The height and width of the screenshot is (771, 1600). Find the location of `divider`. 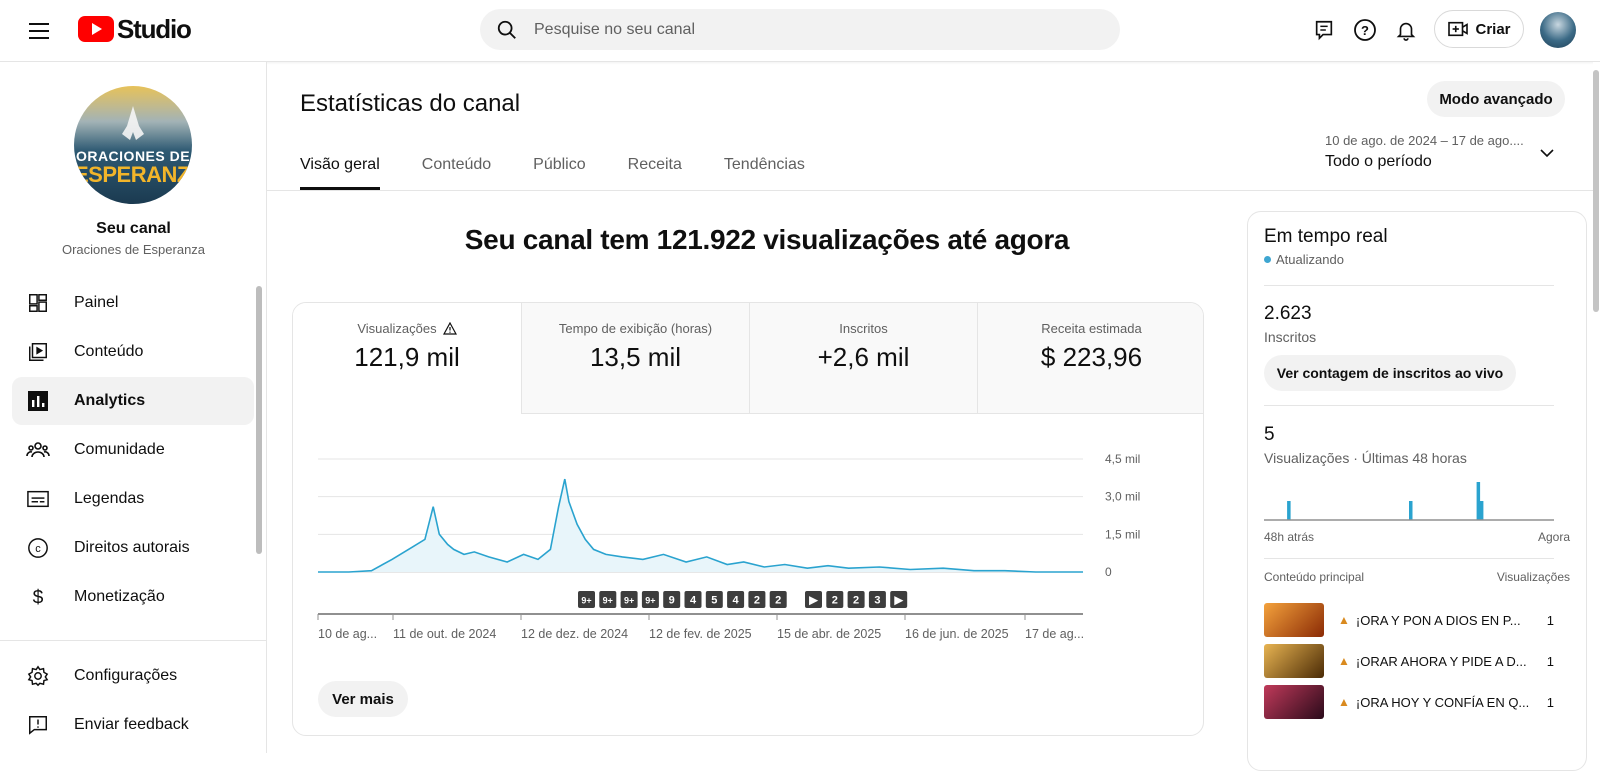

divider is located at coordinates (1409, 285).